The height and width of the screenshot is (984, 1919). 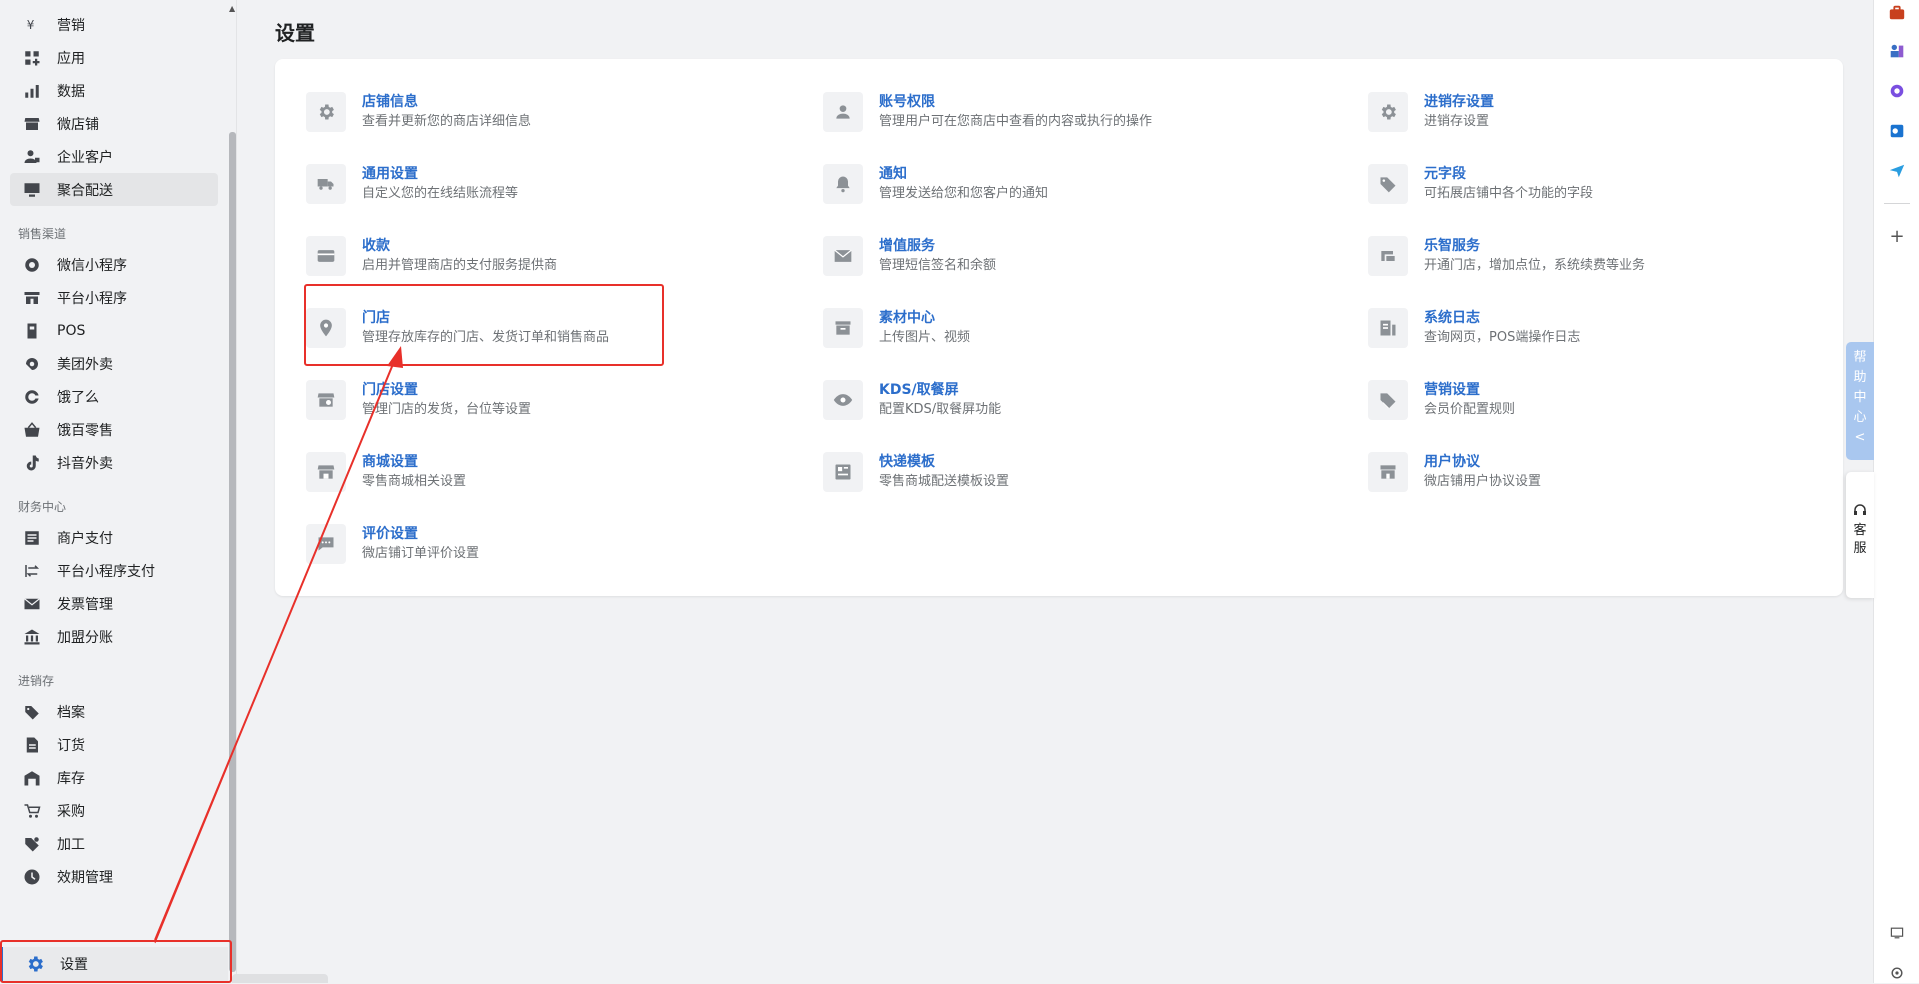 I want to click on setting-item: 营销设置会员价配置规则, so click(x=1618, y=409).